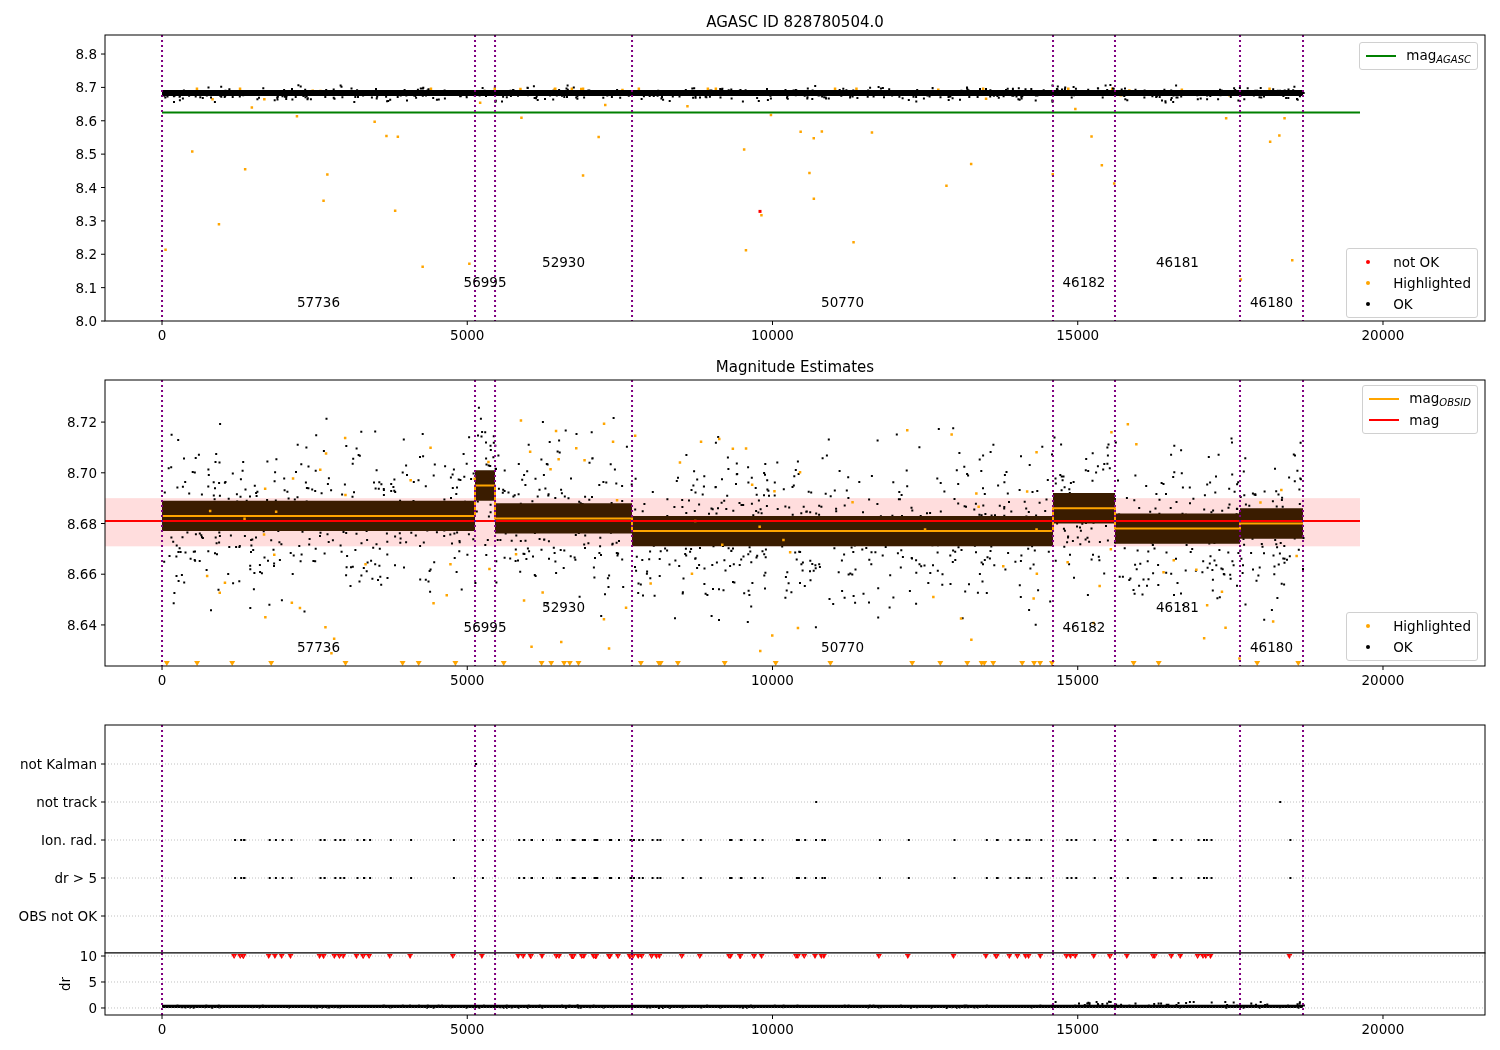 Image resolution: width=1500 pixels, height=1050 pixels. Describe the element at coordinates (75, 878) in the screenshot. I see `y-tick-label: dr > 5` at that location.